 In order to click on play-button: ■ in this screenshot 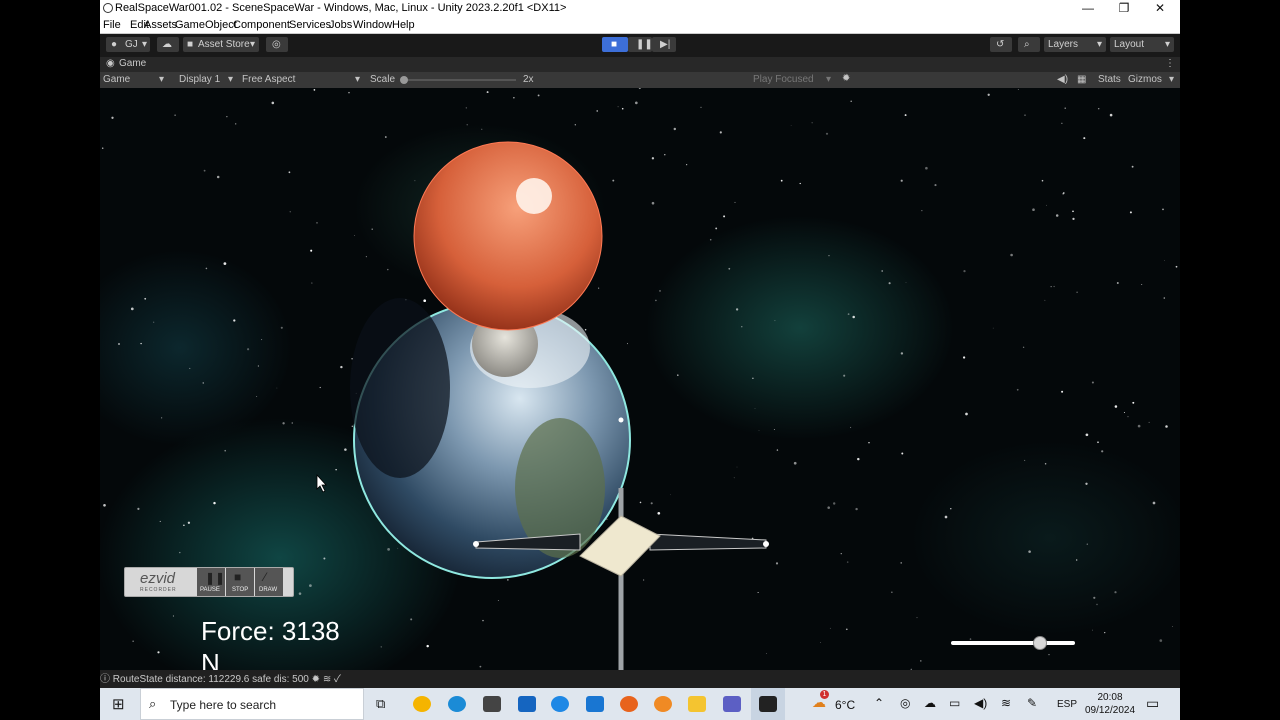, I will do `click(615, 44)`.